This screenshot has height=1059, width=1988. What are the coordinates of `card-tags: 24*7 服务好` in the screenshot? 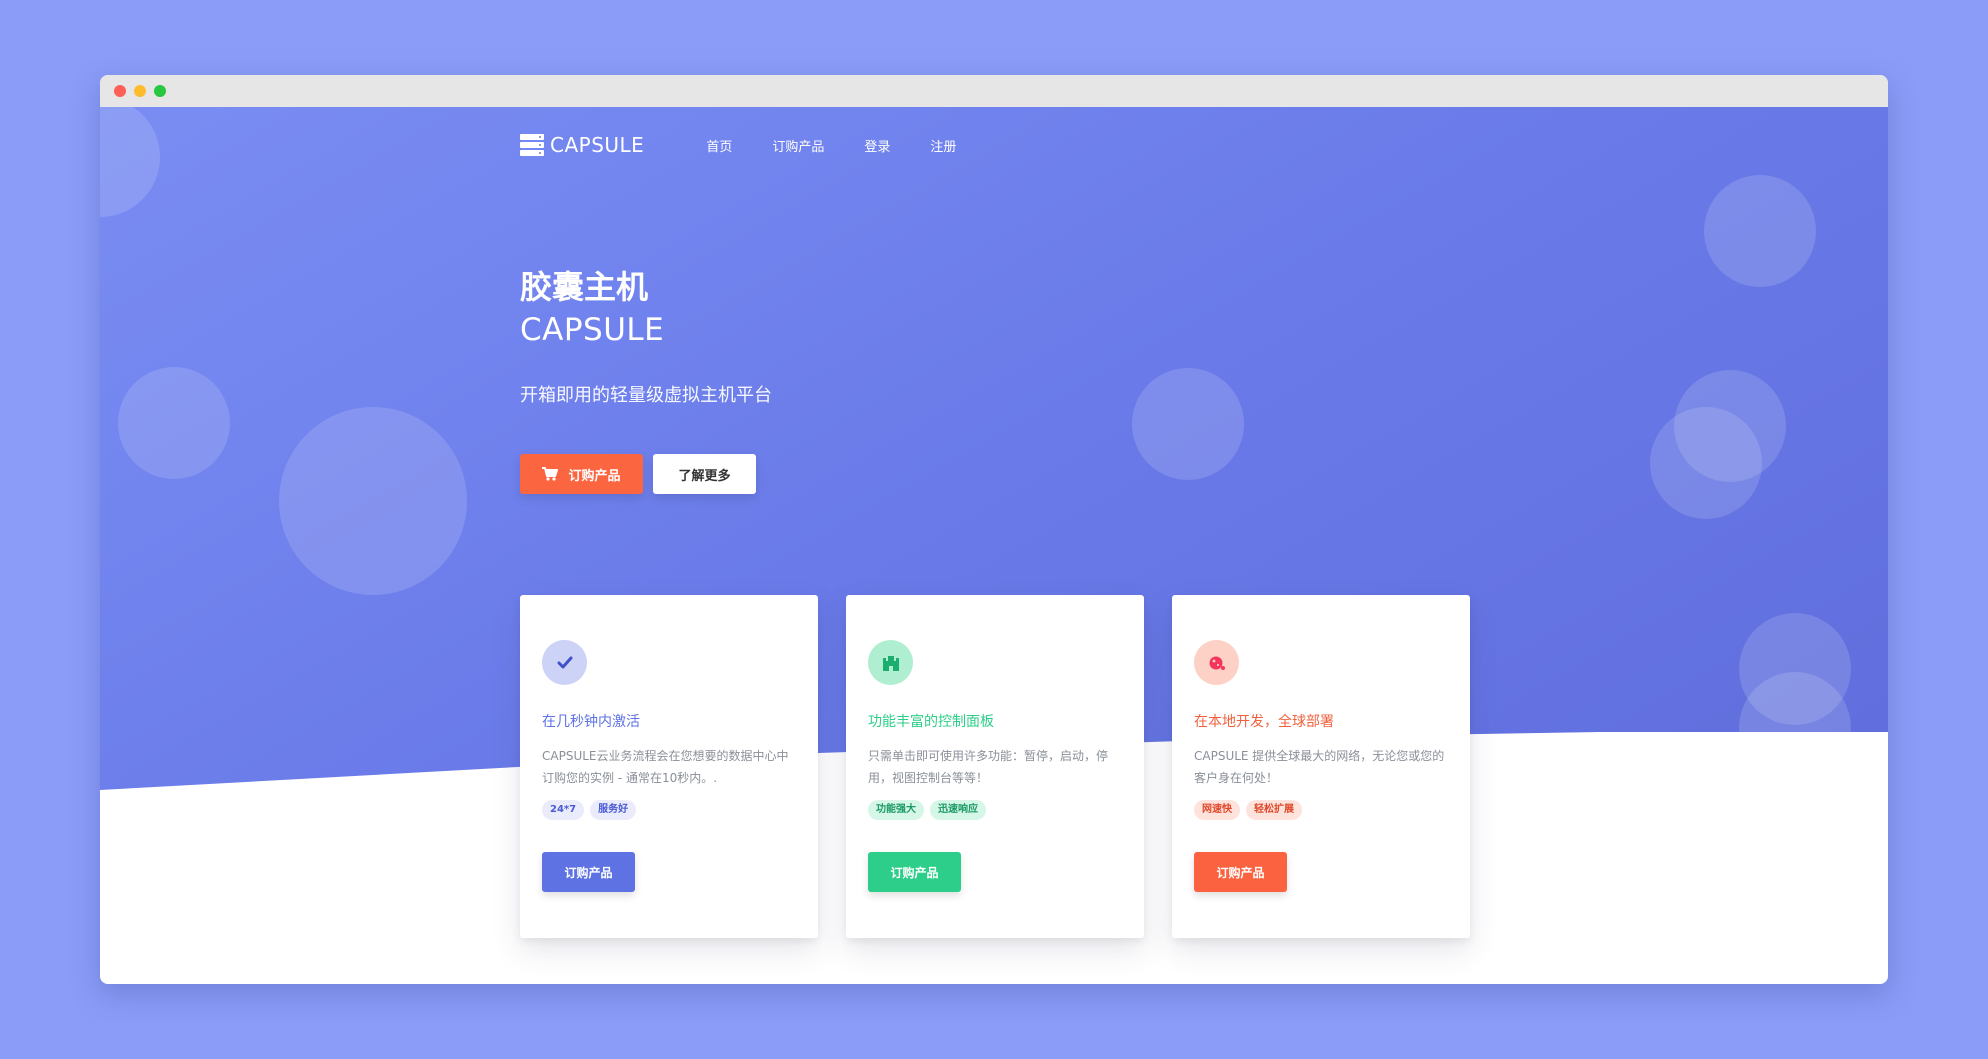 It's located at (592, 810).